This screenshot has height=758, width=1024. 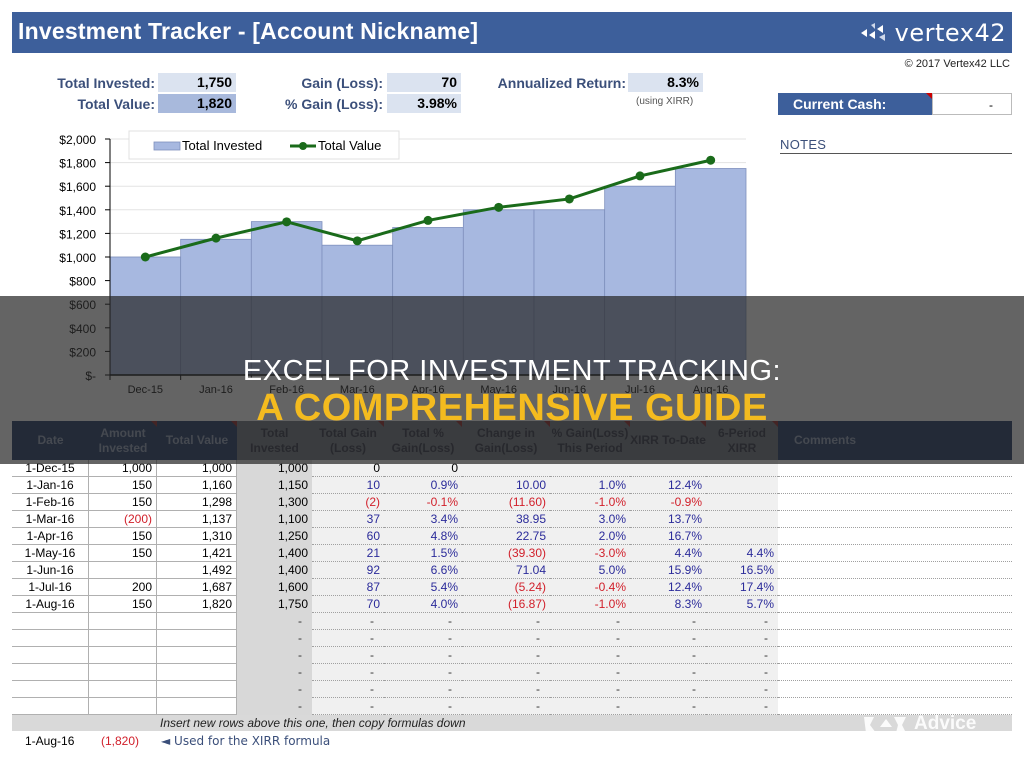 I want to click on cell-total-value: 1,137, so click(x=197, y=519).